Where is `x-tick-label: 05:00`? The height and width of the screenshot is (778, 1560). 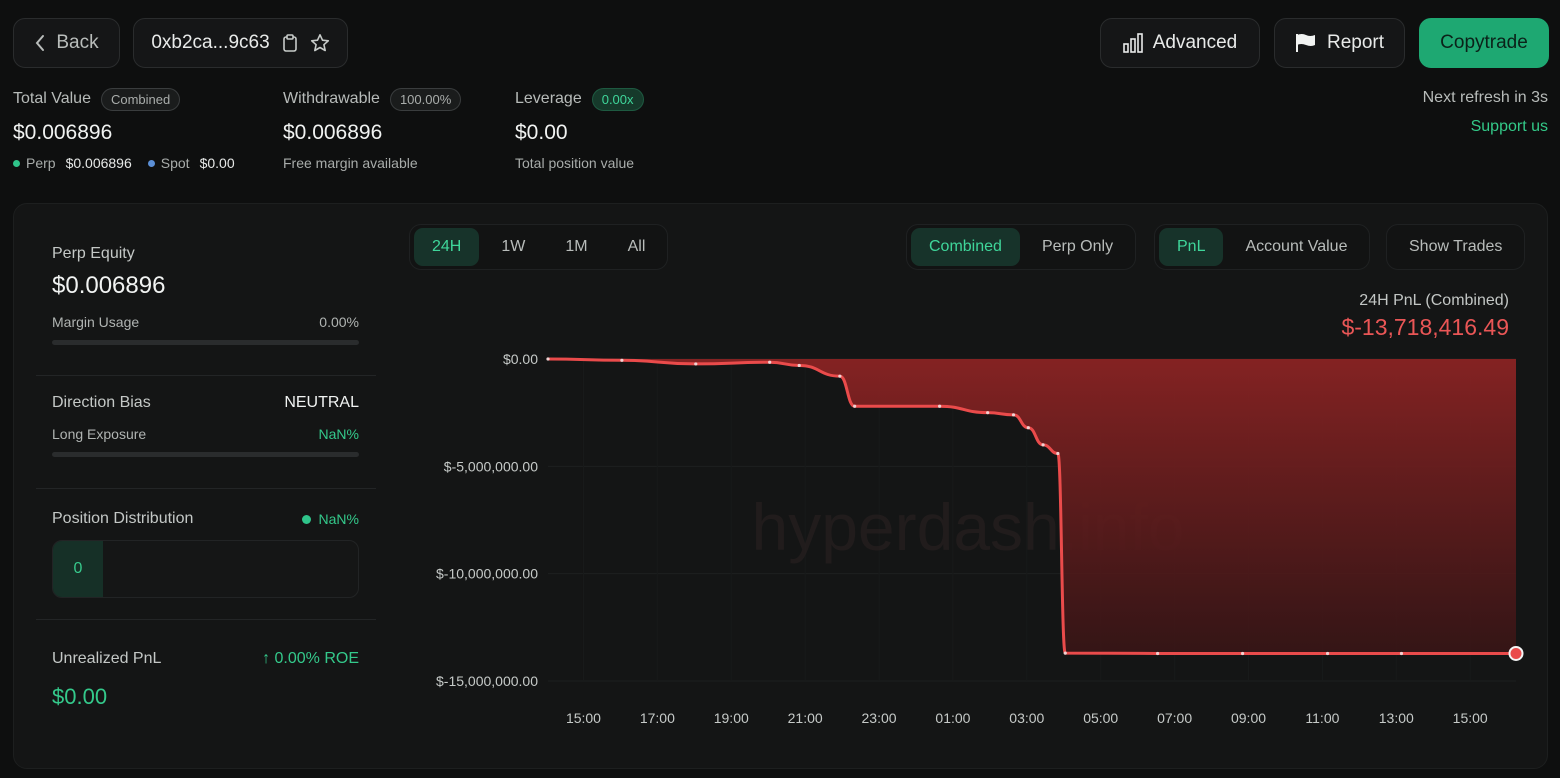
x-tick-label: 05:00 is located at coordinates (1100, 718).